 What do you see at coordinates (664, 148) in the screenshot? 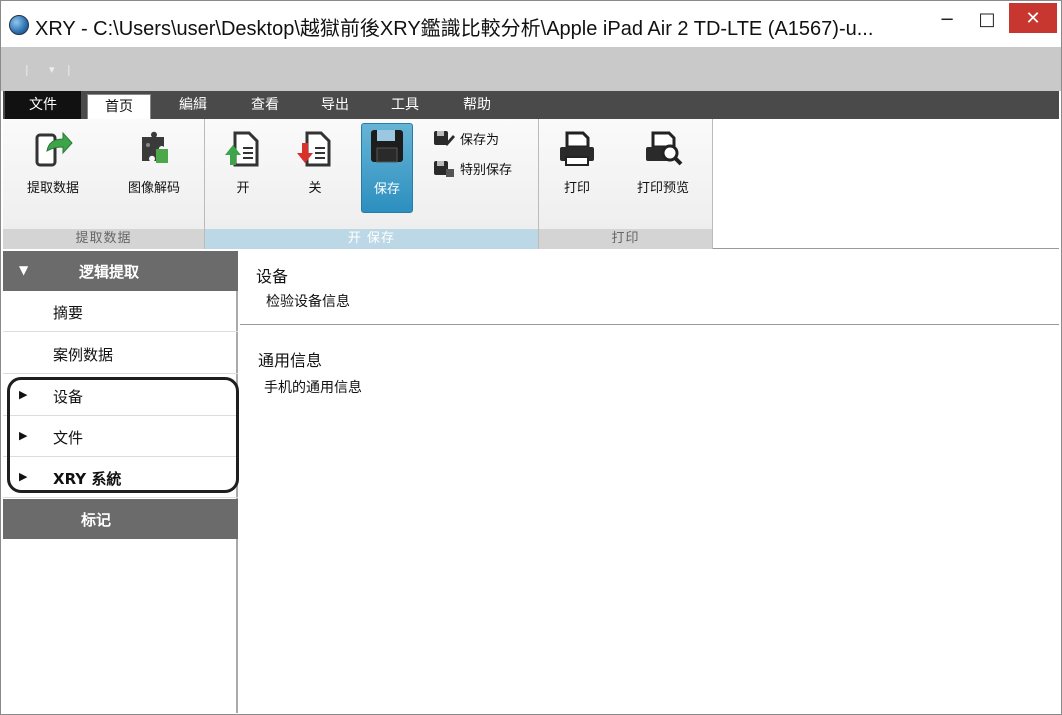
I see `print-preview-icon` at bounding box center [664, 148].